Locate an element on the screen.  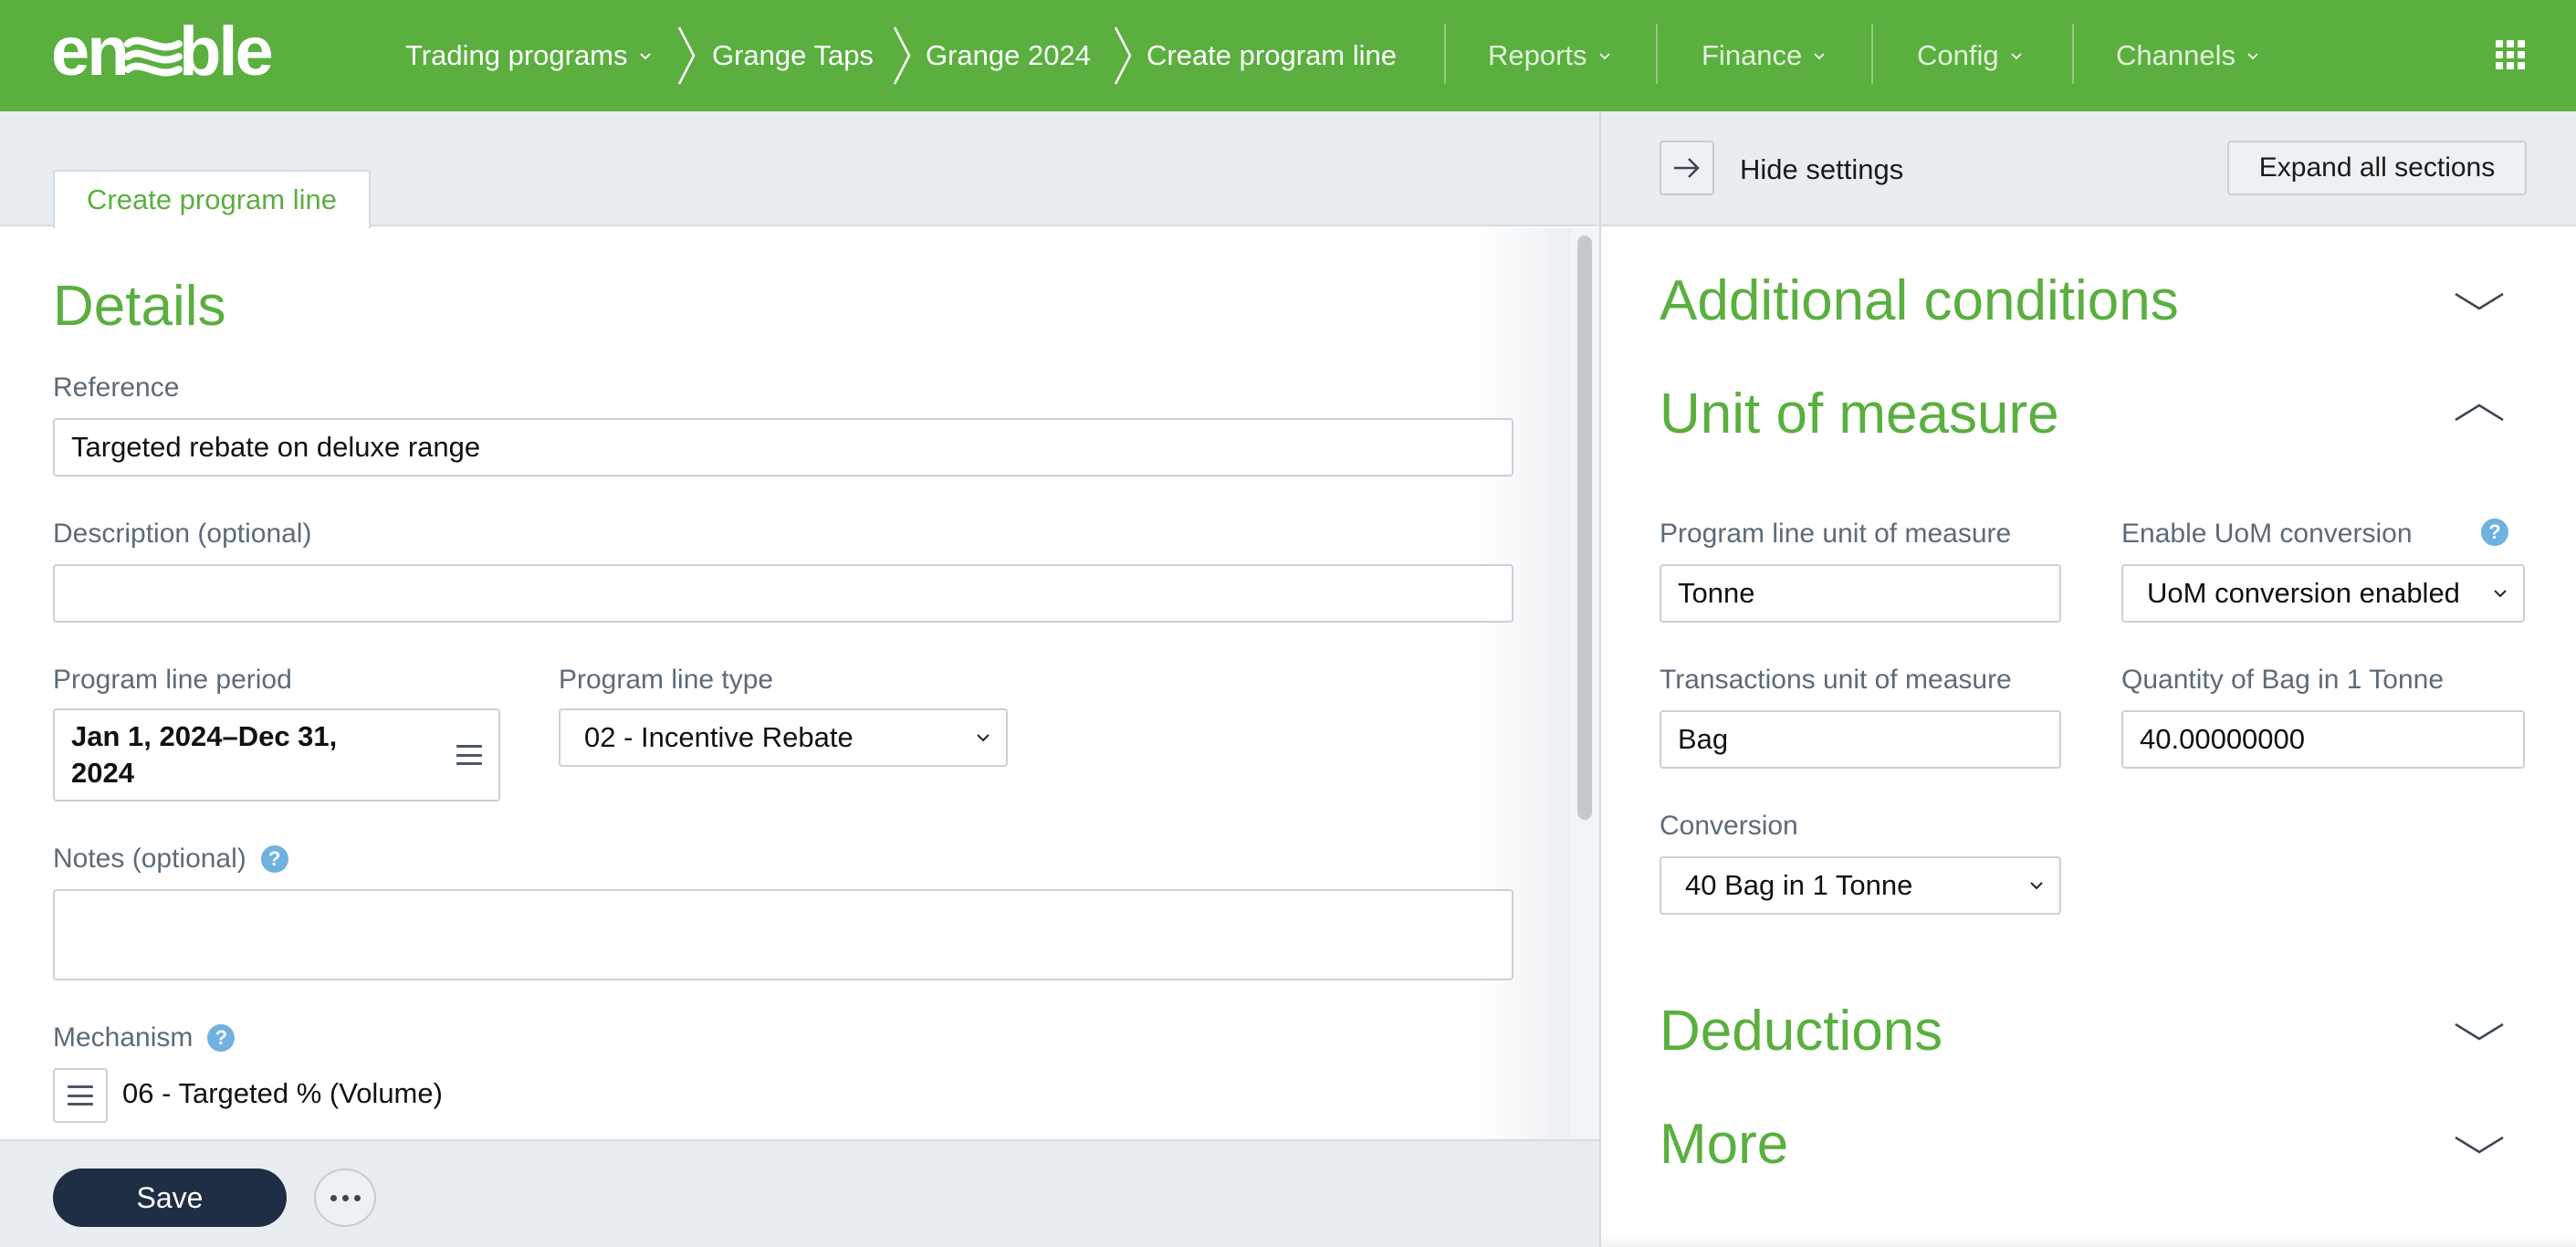
details-heading: Details is located at coordinates (139, 306).